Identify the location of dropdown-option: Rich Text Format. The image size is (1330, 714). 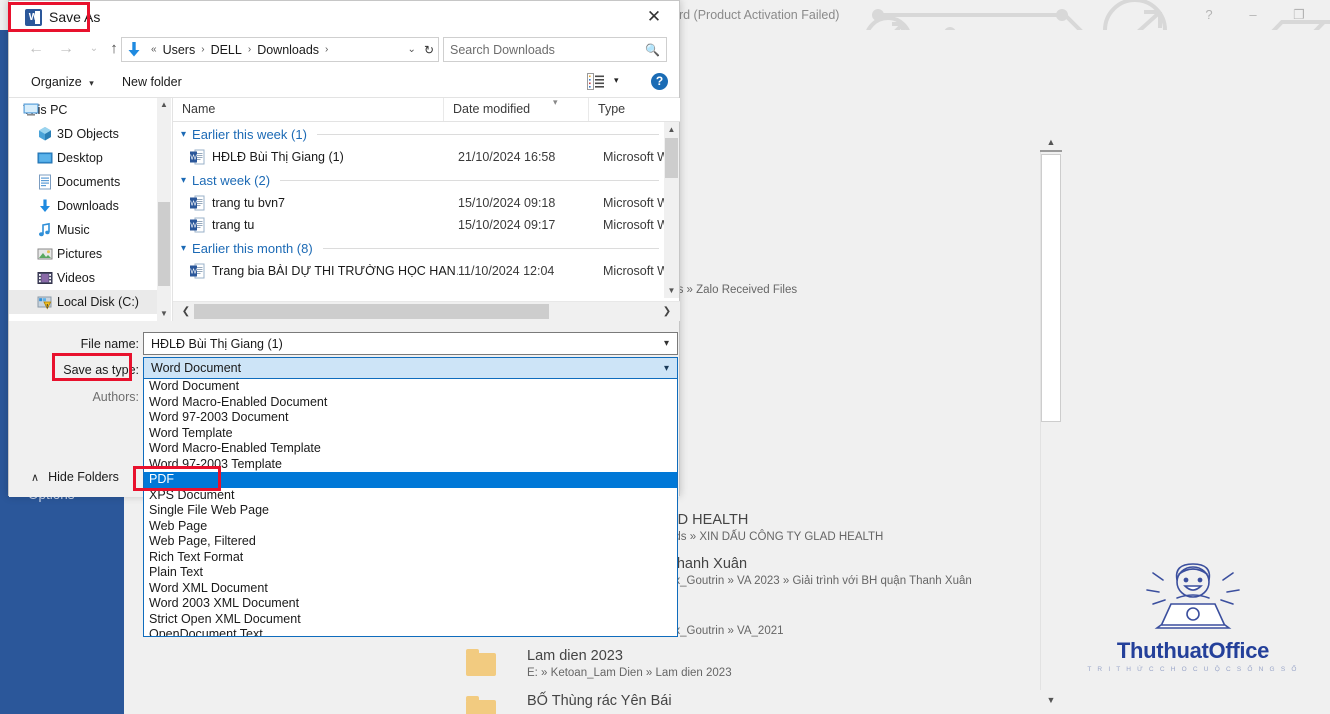
(410, 558).